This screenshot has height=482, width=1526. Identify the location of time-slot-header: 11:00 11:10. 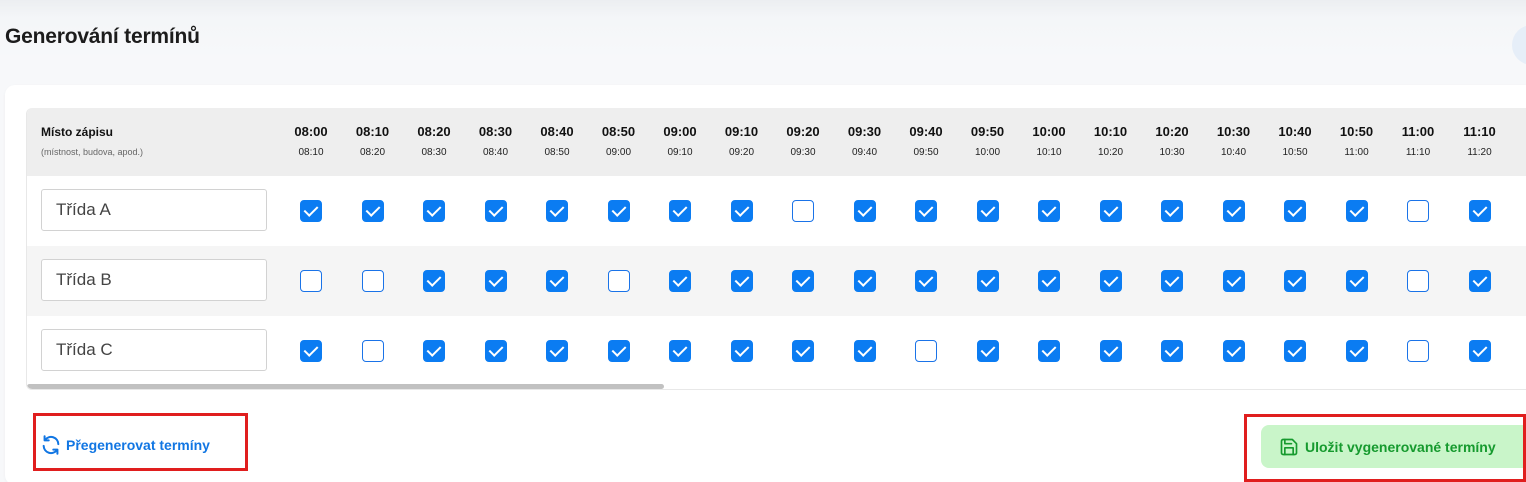
(1418, 142).